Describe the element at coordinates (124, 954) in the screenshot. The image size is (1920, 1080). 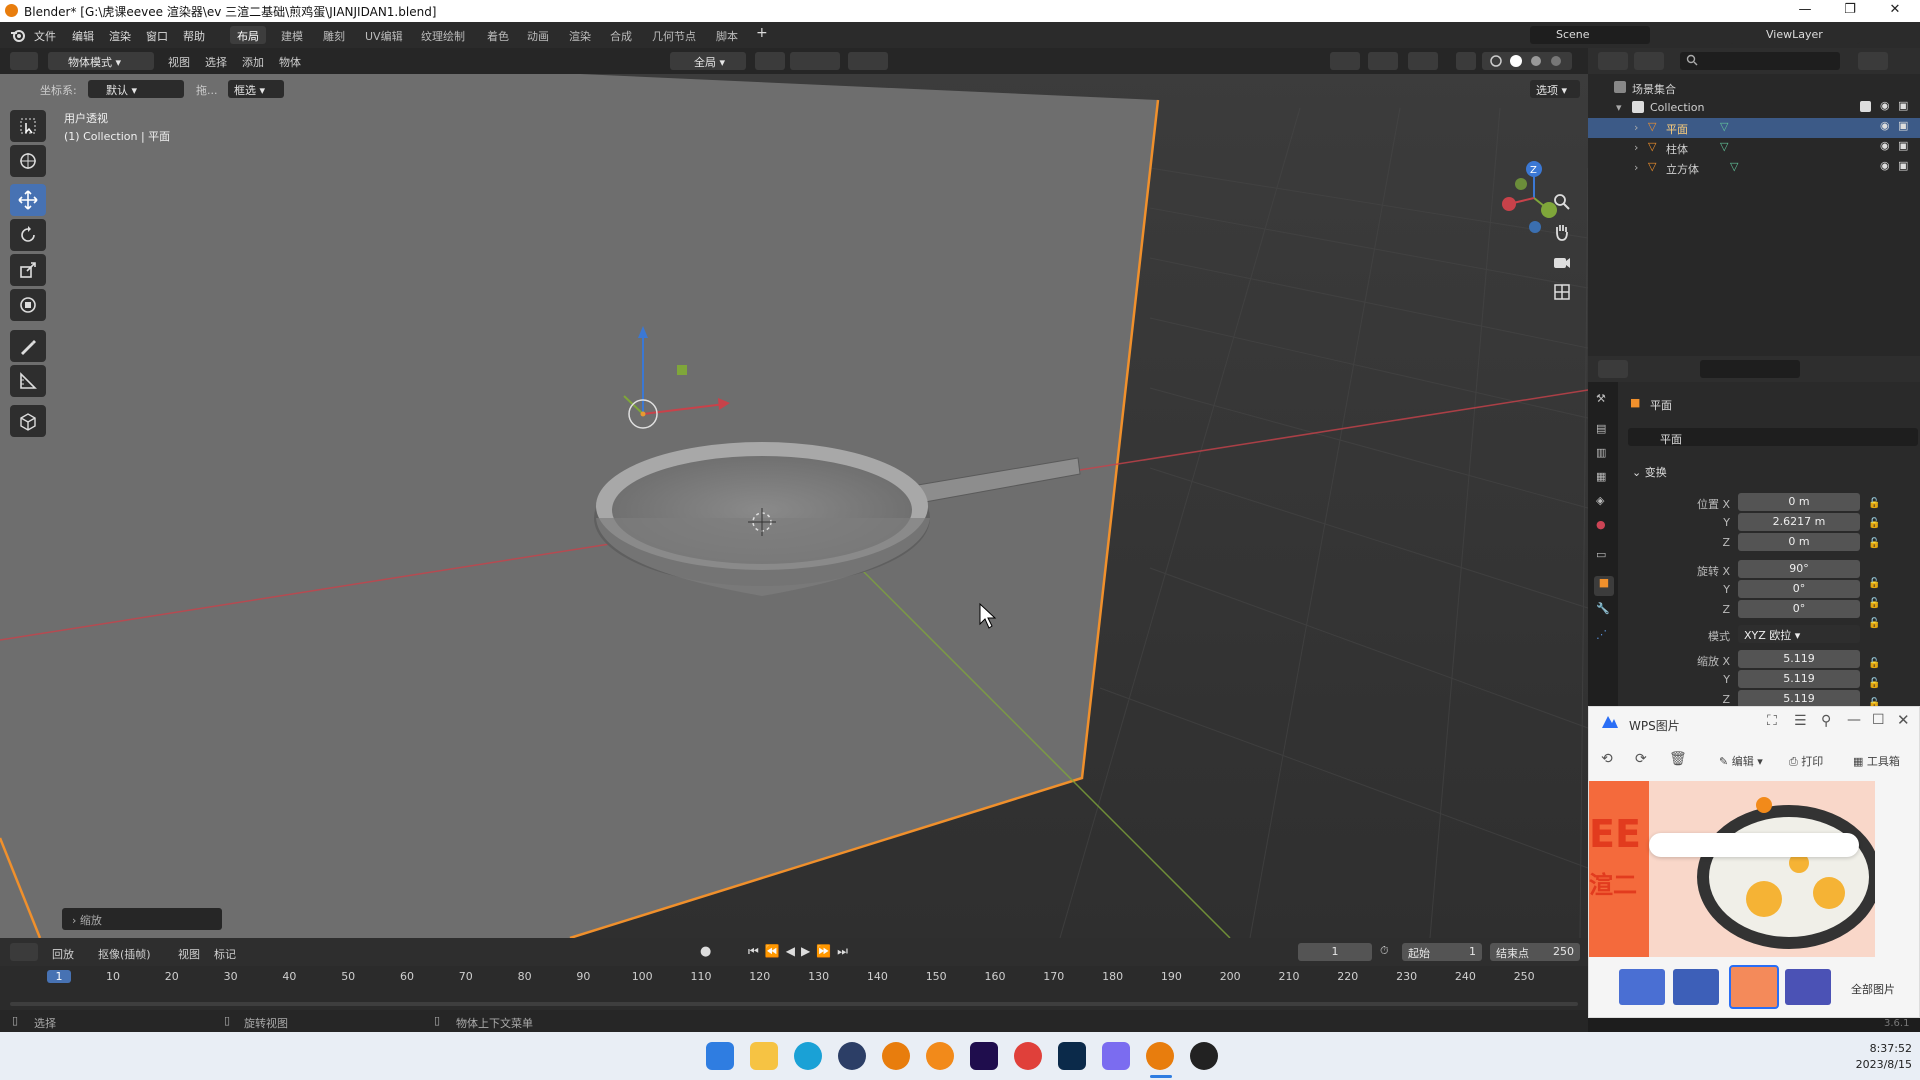
I see `keying-menu: 抠像(插帧)` at that location.